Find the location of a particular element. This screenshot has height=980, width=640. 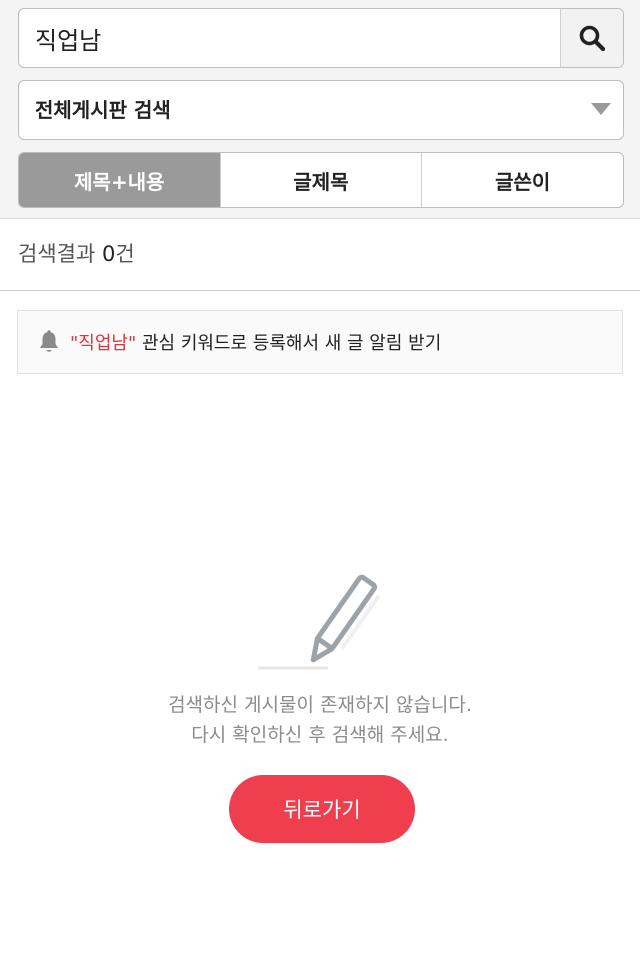

divider is located at coordinates (320, 290).